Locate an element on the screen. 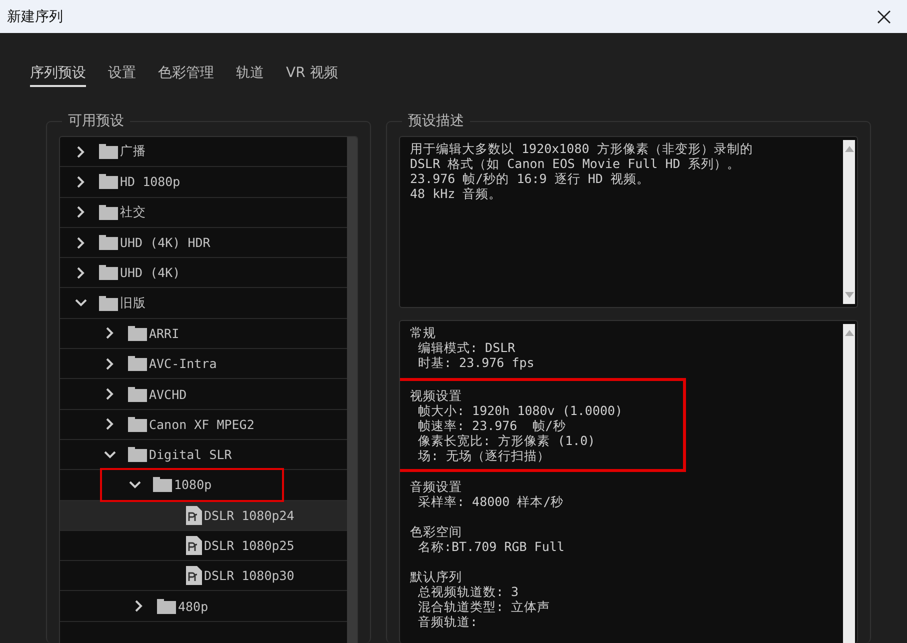 The height and width of the screenshot is (643, 907). detail-line: 帧大小: 1920h 1080v (1.0000) is located at coordinates (520, 410).